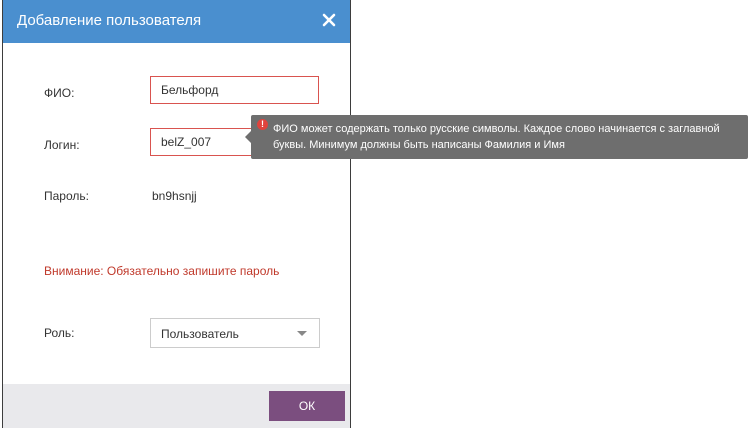 Image resolution: width=751 pixels, height=428 pixels. Describe the element at coordinates (59, 93) in the screenshot. I see `fio-label: ФИО:` at that location.